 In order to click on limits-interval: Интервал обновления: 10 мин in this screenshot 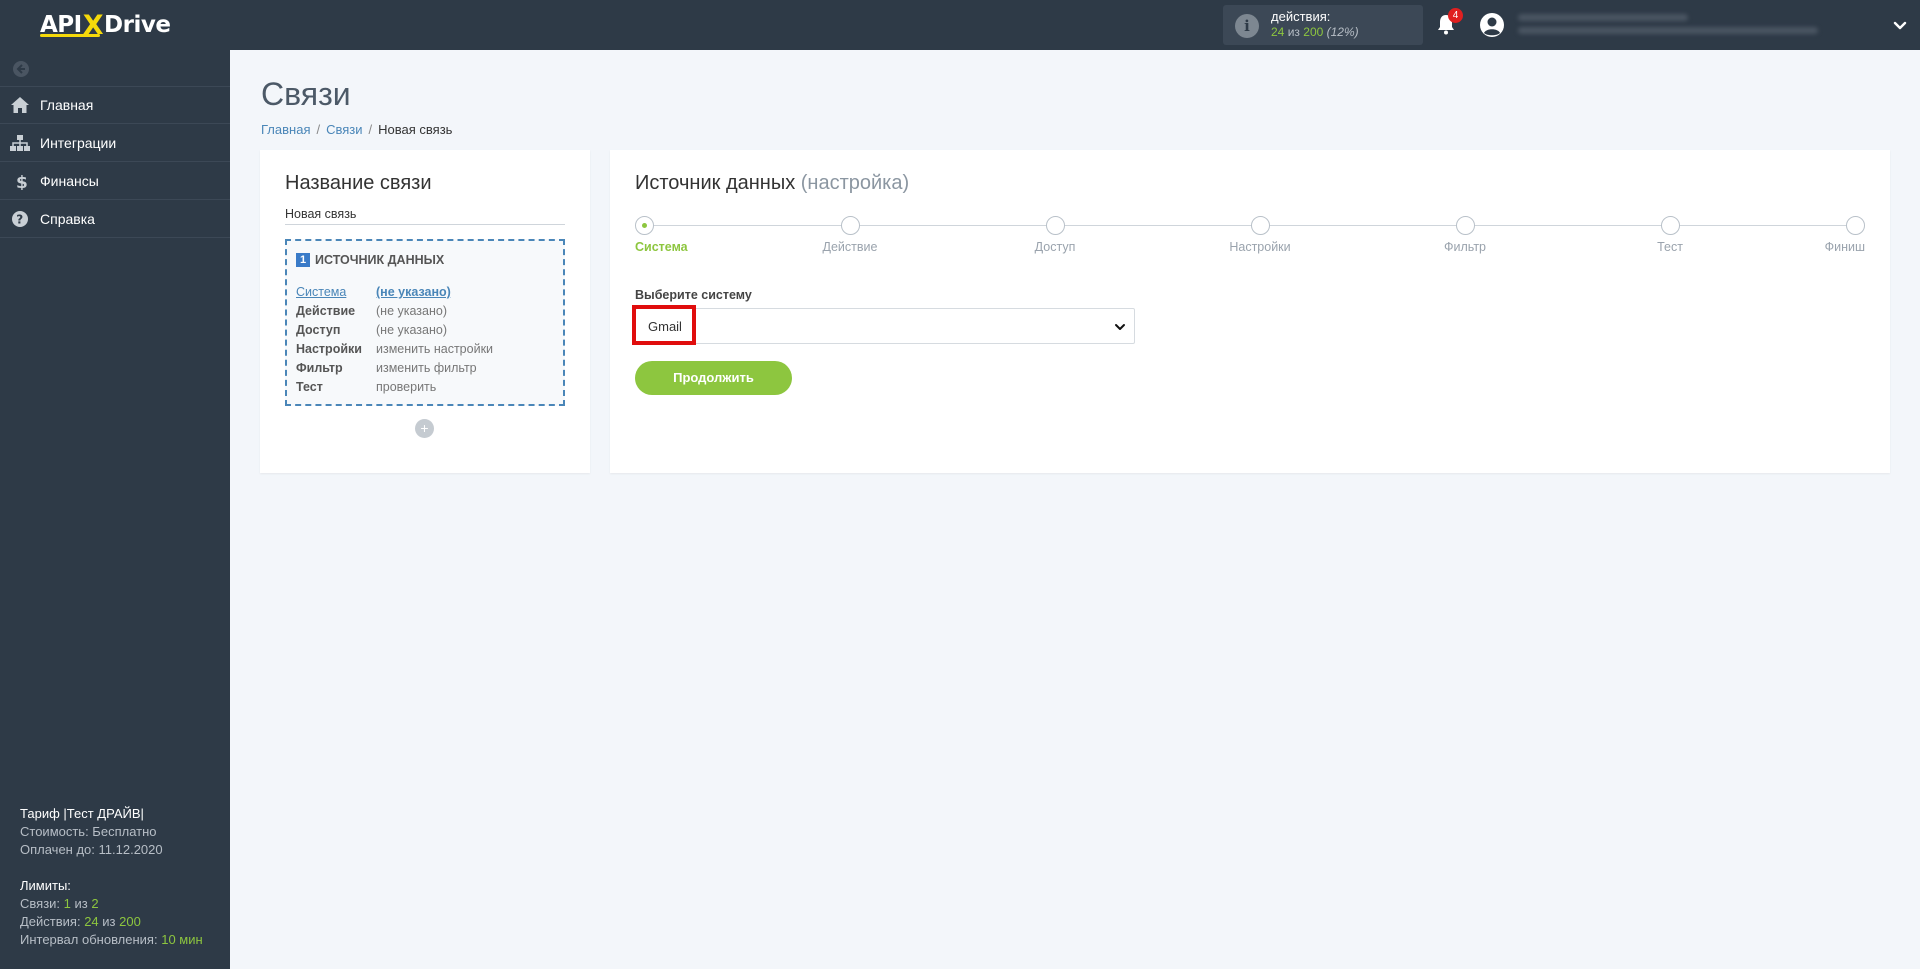, I will do `click(111, 939)`.